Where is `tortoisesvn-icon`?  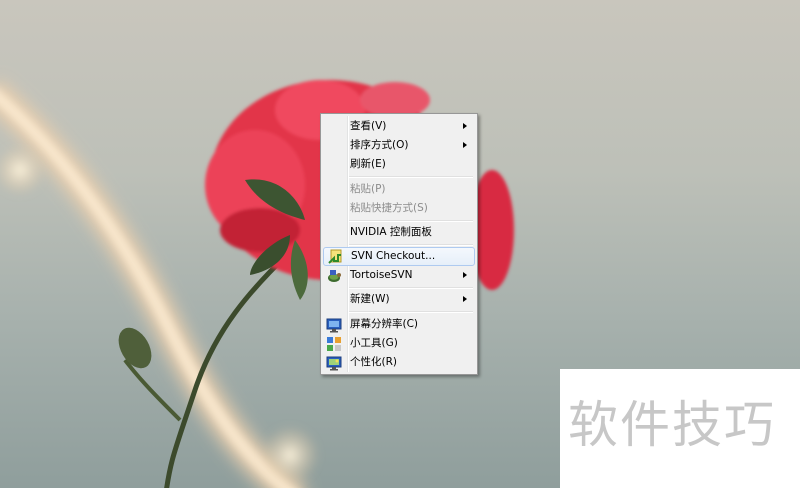
tortoisesvn-icon is located at coordinates (334, 276).